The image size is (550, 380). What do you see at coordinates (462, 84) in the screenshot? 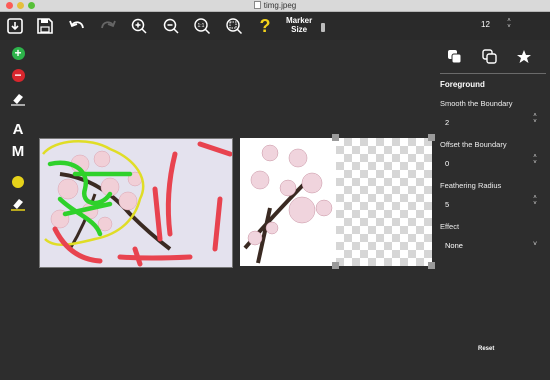
I see `panel-title: Foreground` at bounding box center [462, 84].